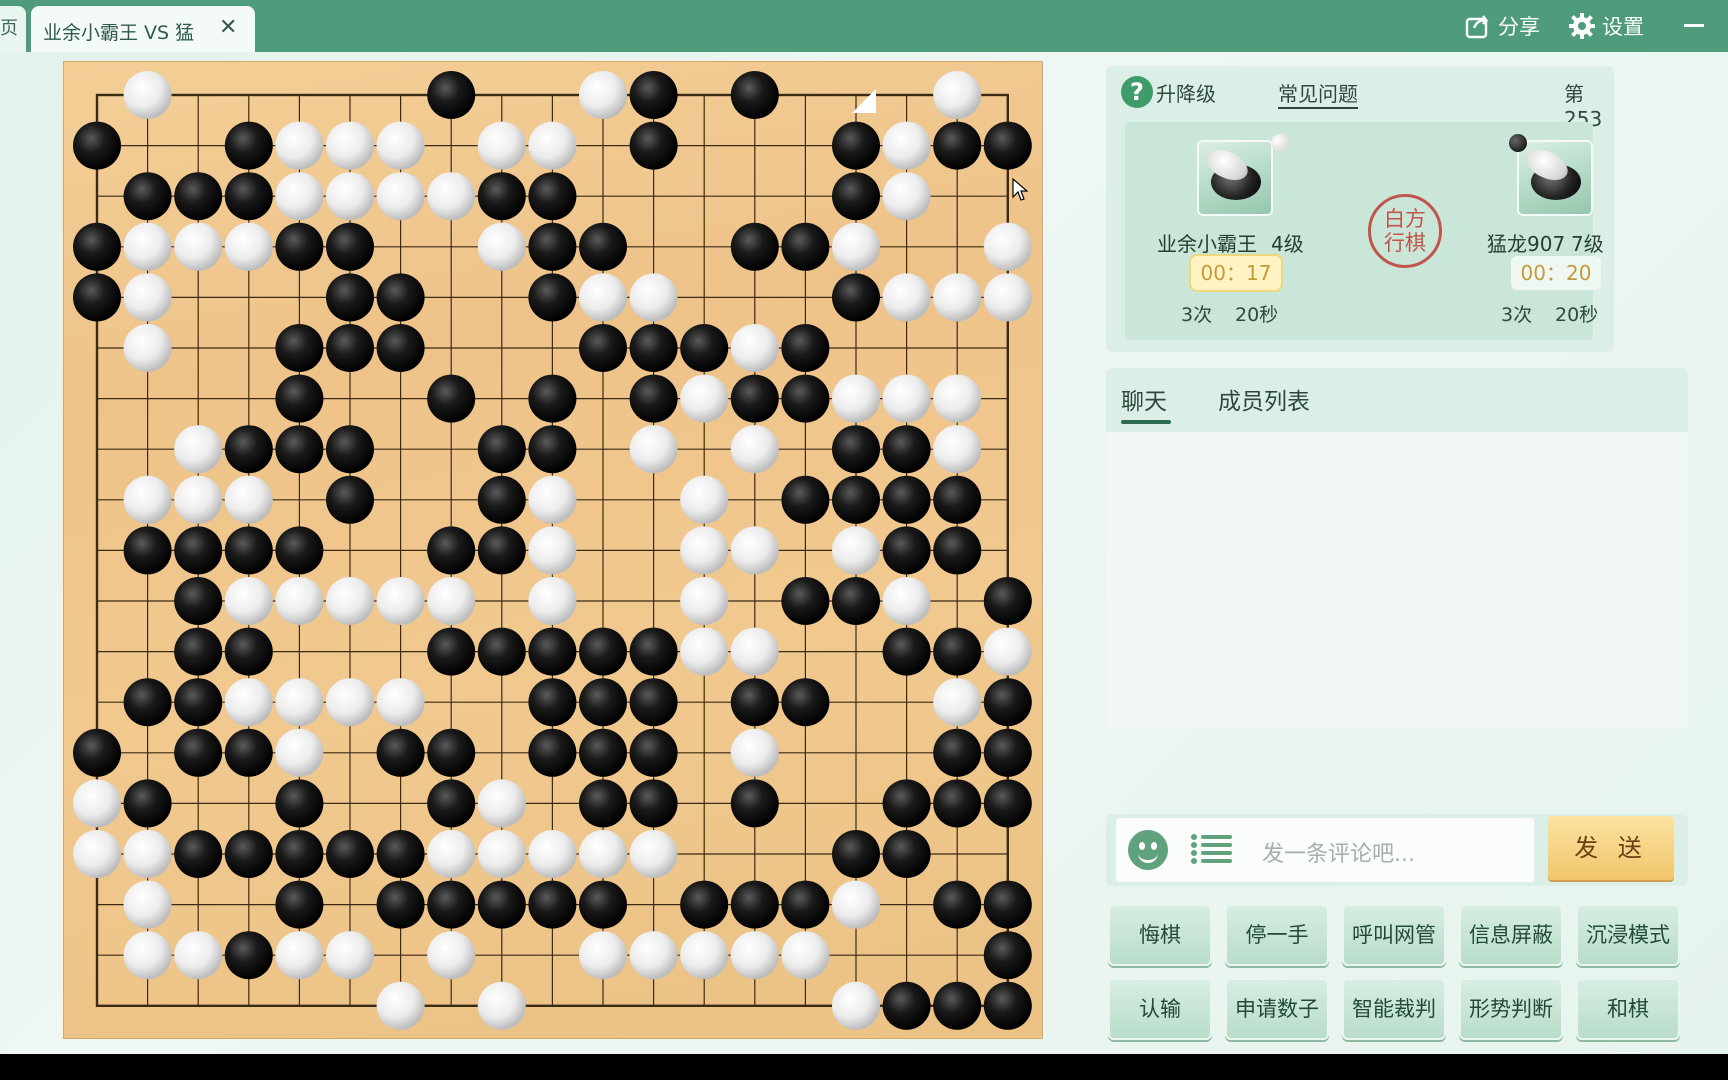  What do you see at coordinates (1235, 178) in the screenshot?
I see `player1-avatar` at bounding box center [1235, 178].